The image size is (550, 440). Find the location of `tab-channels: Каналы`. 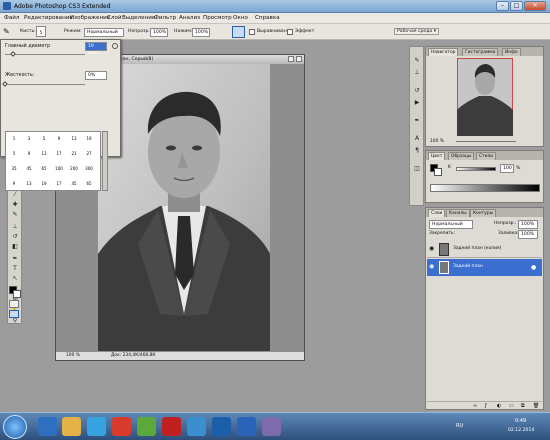

tab-channels: Каналы is located at coordinates (458, 213).